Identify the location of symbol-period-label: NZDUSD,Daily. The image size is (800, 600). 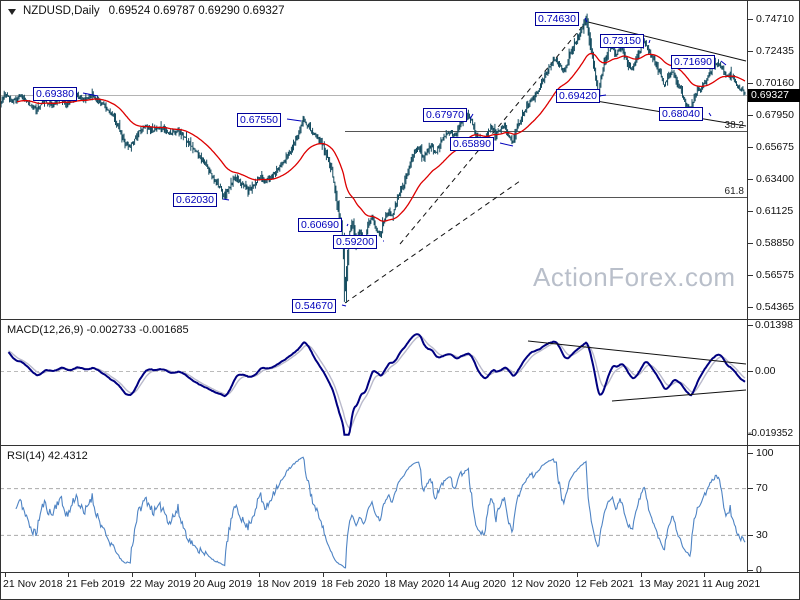
(61, 11).